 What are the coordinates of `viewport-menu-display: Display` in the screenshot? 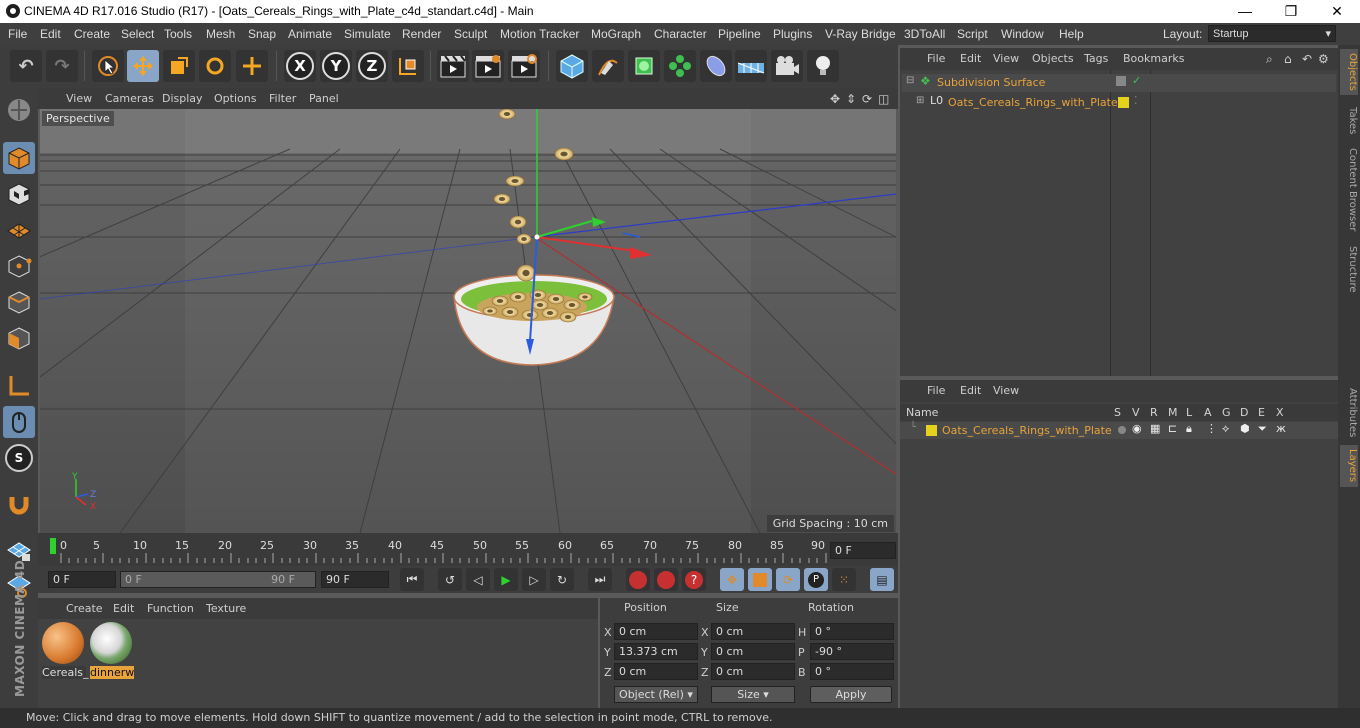 It's located at (182, 98).